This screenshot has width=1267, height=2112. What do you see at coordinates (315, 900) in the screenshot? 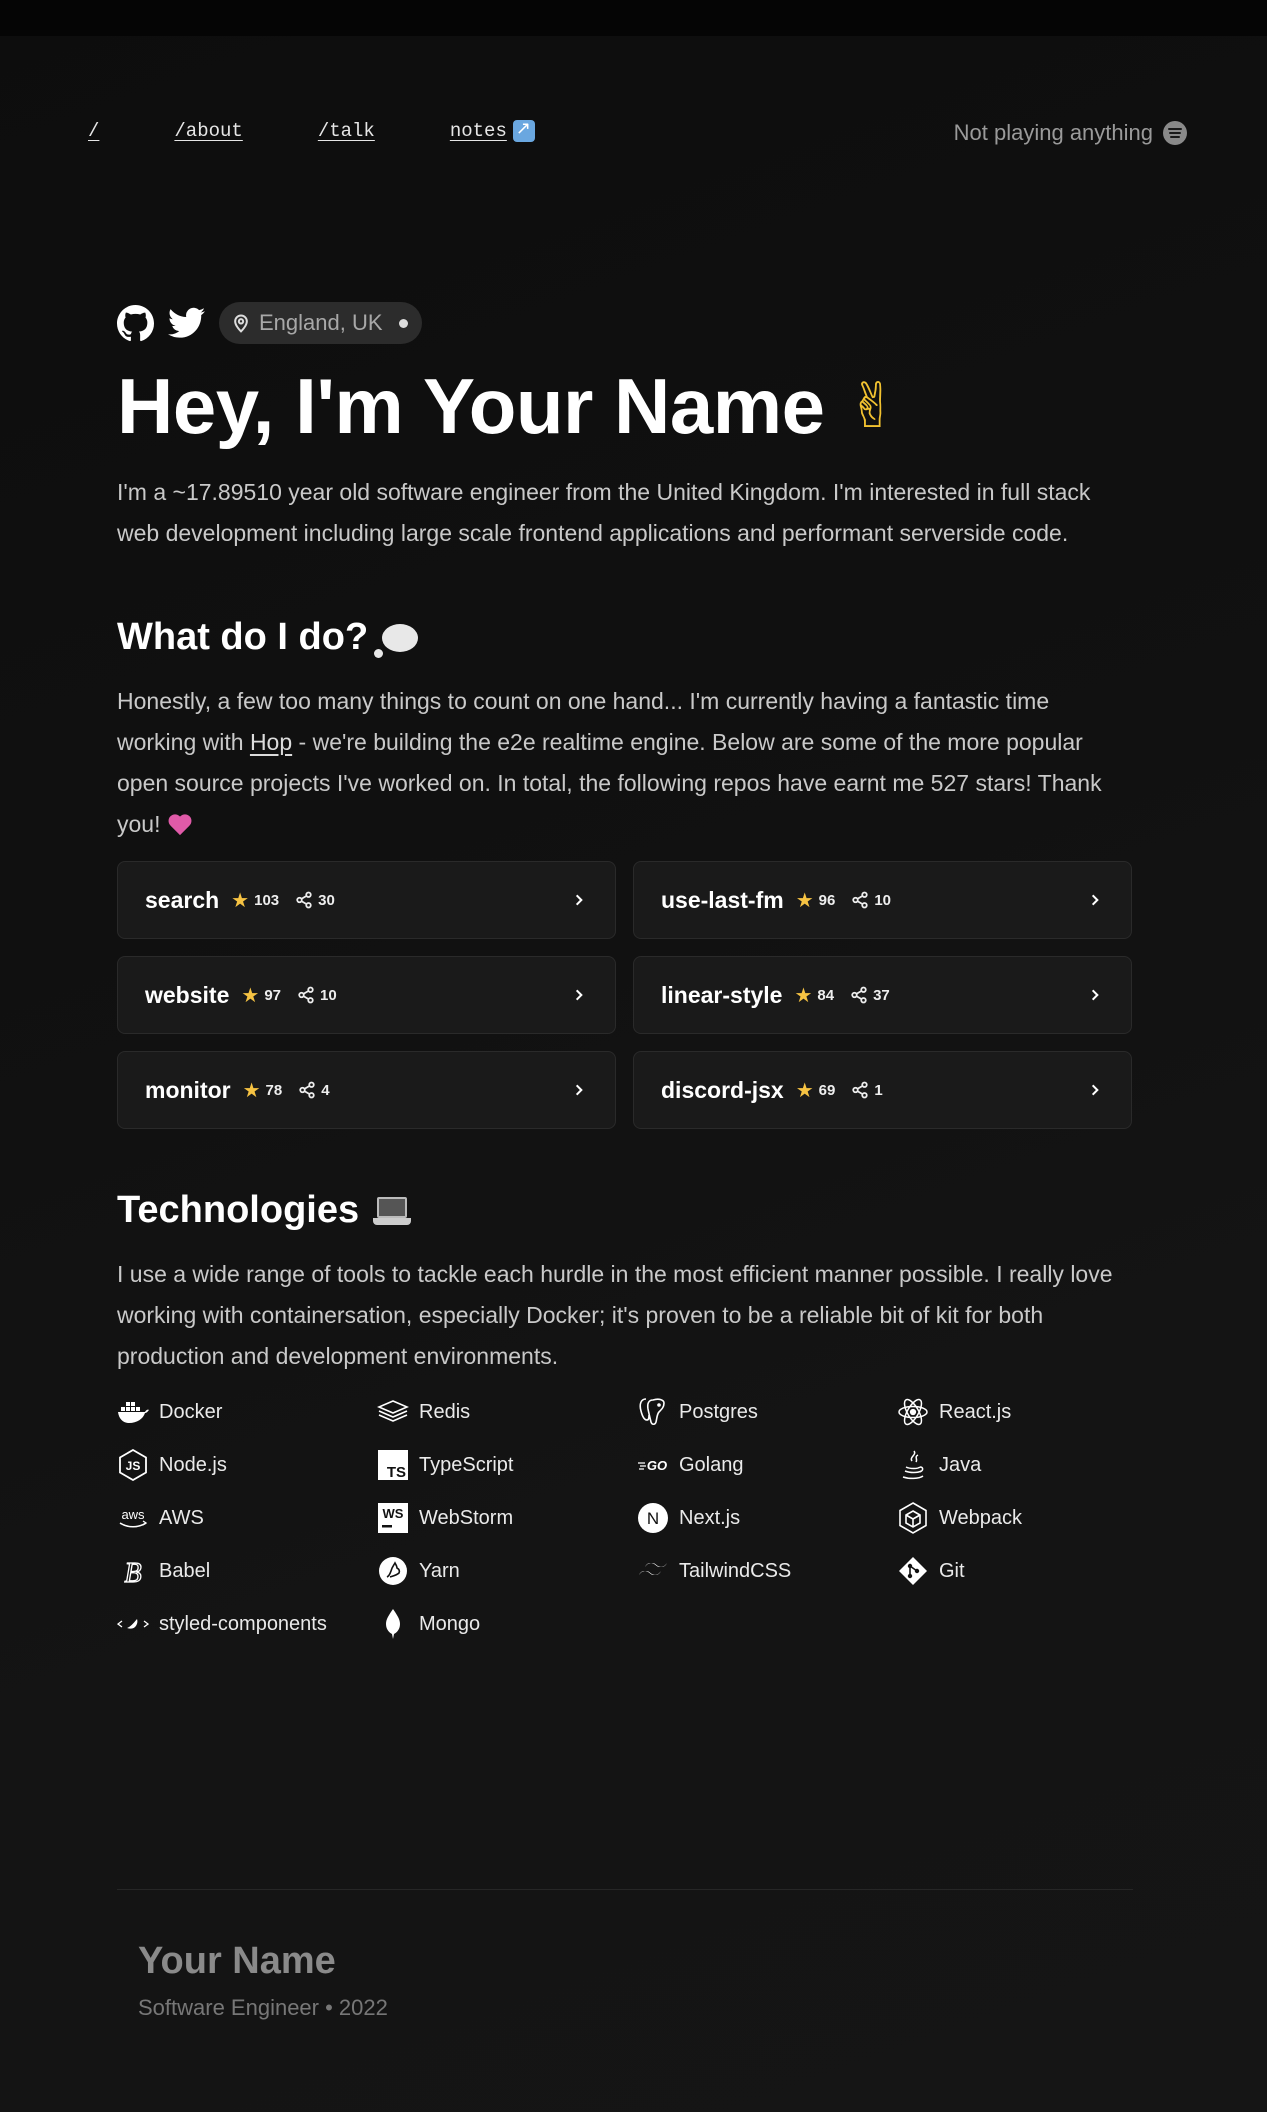
I see `repo-forks: 30` at bounding box center [315, 900].